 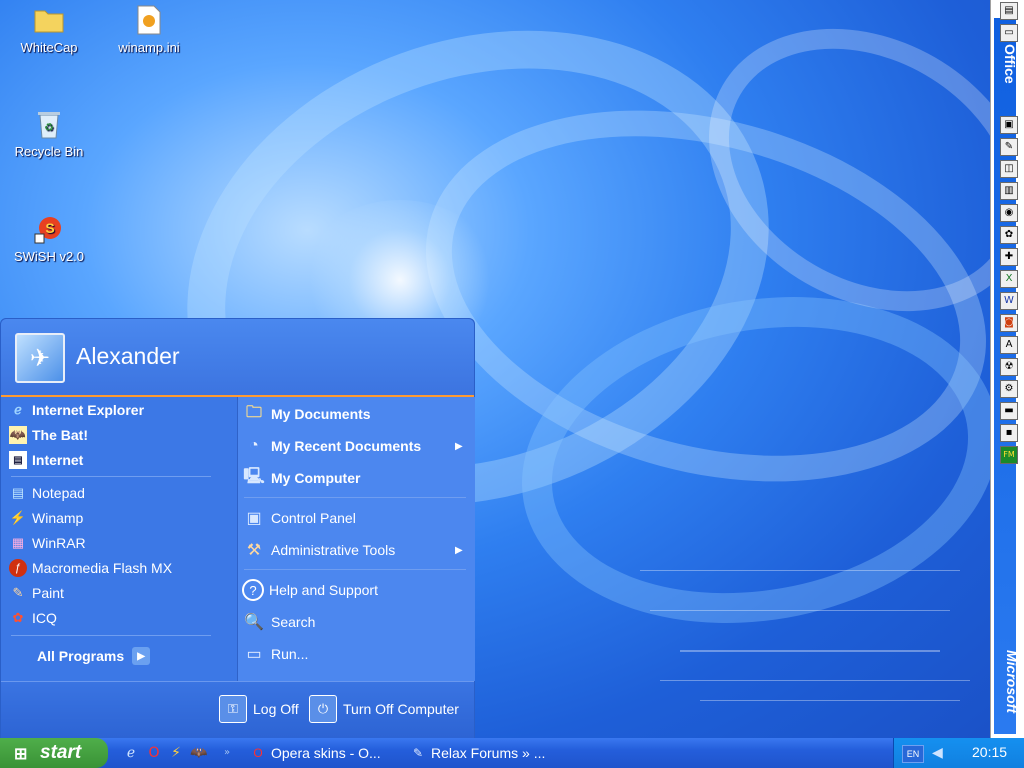 What do you see at coordinates (1009, 455) in the screenshot?
I see `fm-icon: FM` at bounding box center [1009, 455].